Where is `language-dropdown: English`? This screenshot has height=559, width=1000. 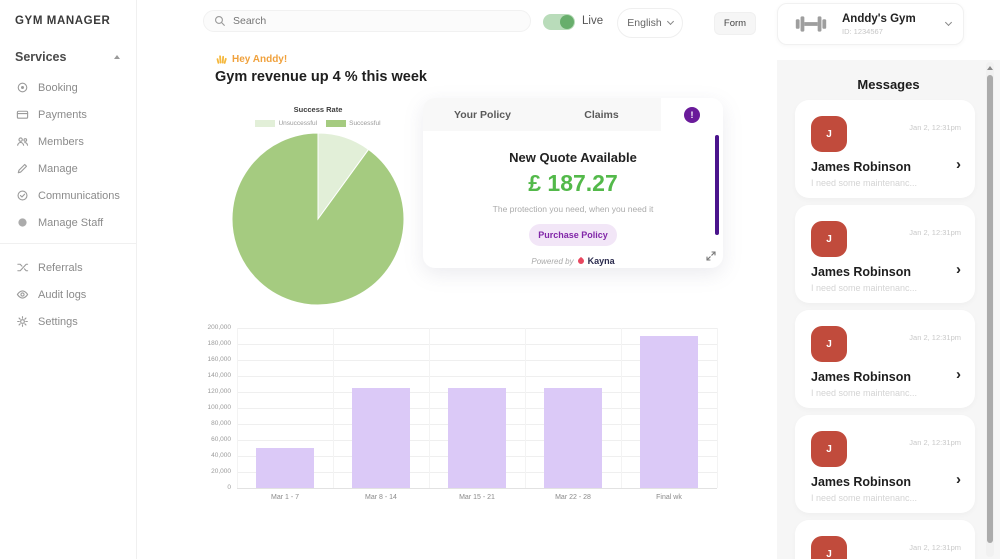
language-dropdown: English is located at coordinates (650, 23).